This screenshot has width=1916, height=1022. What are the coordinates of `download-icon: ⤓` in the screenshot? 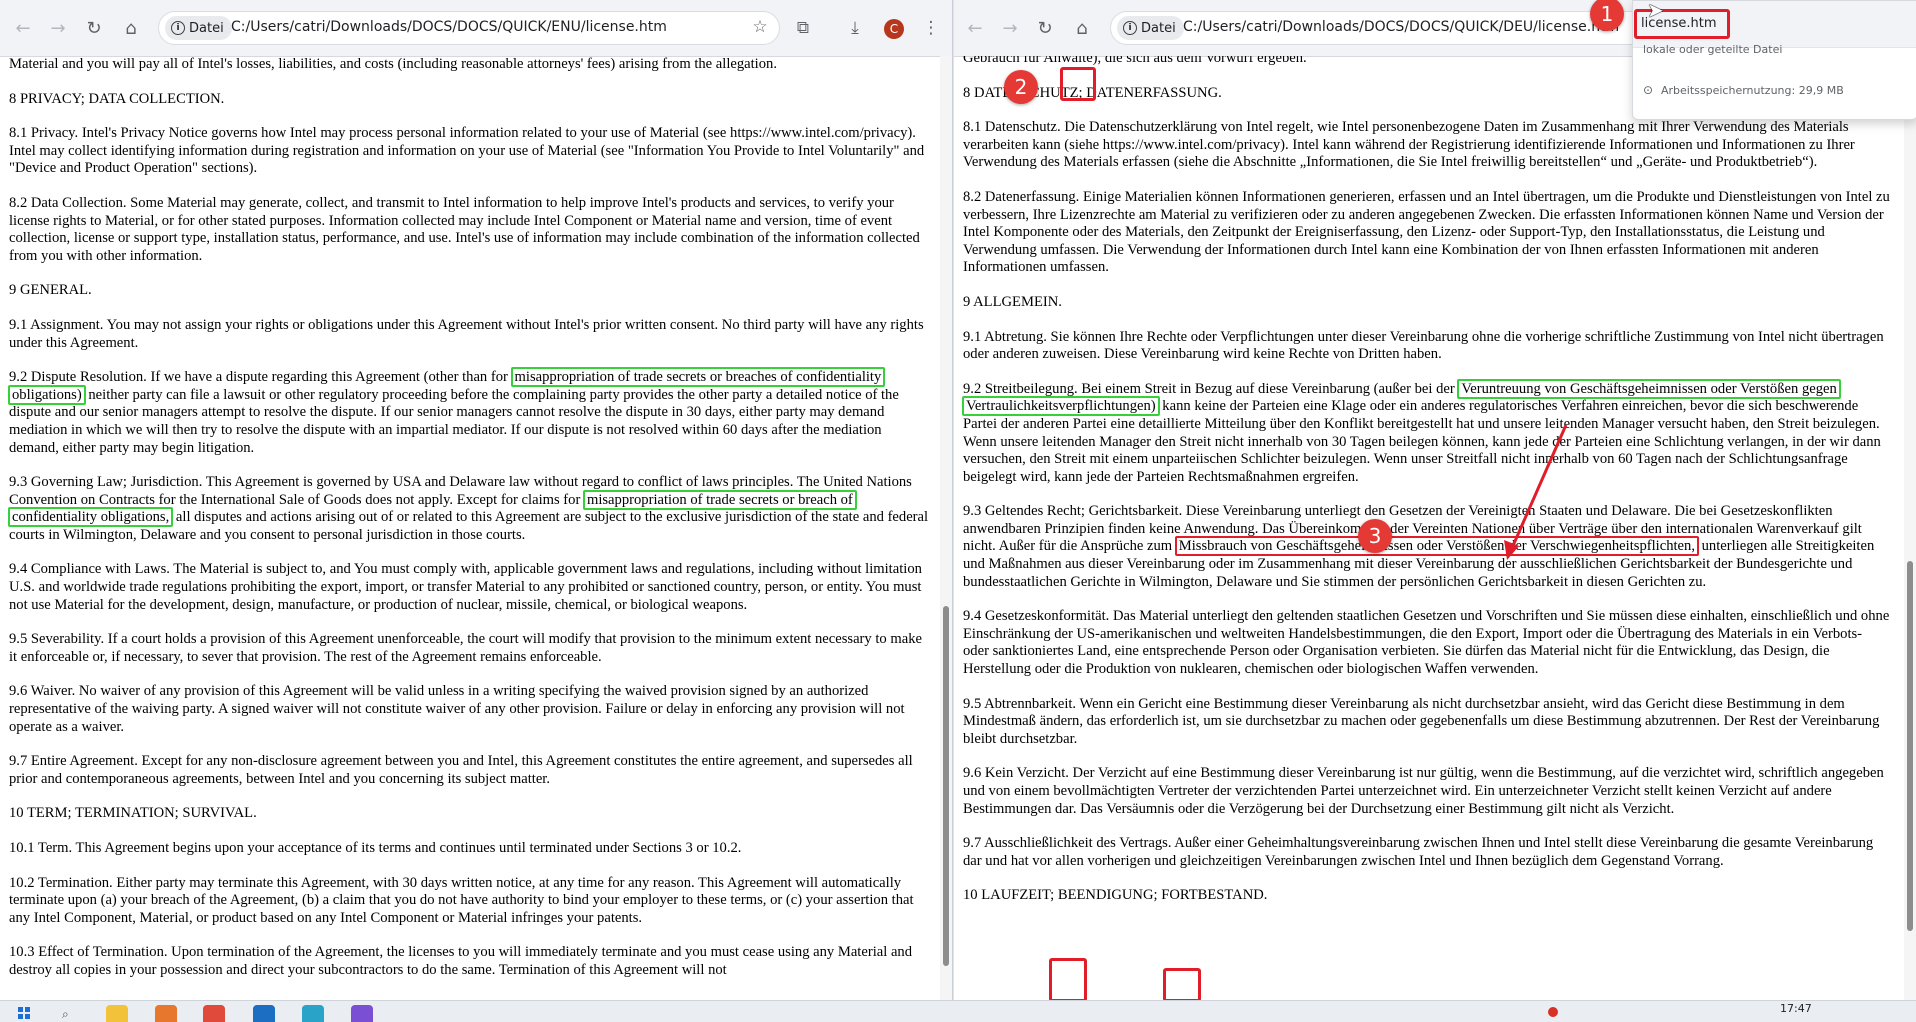 It's located at (855, 28).